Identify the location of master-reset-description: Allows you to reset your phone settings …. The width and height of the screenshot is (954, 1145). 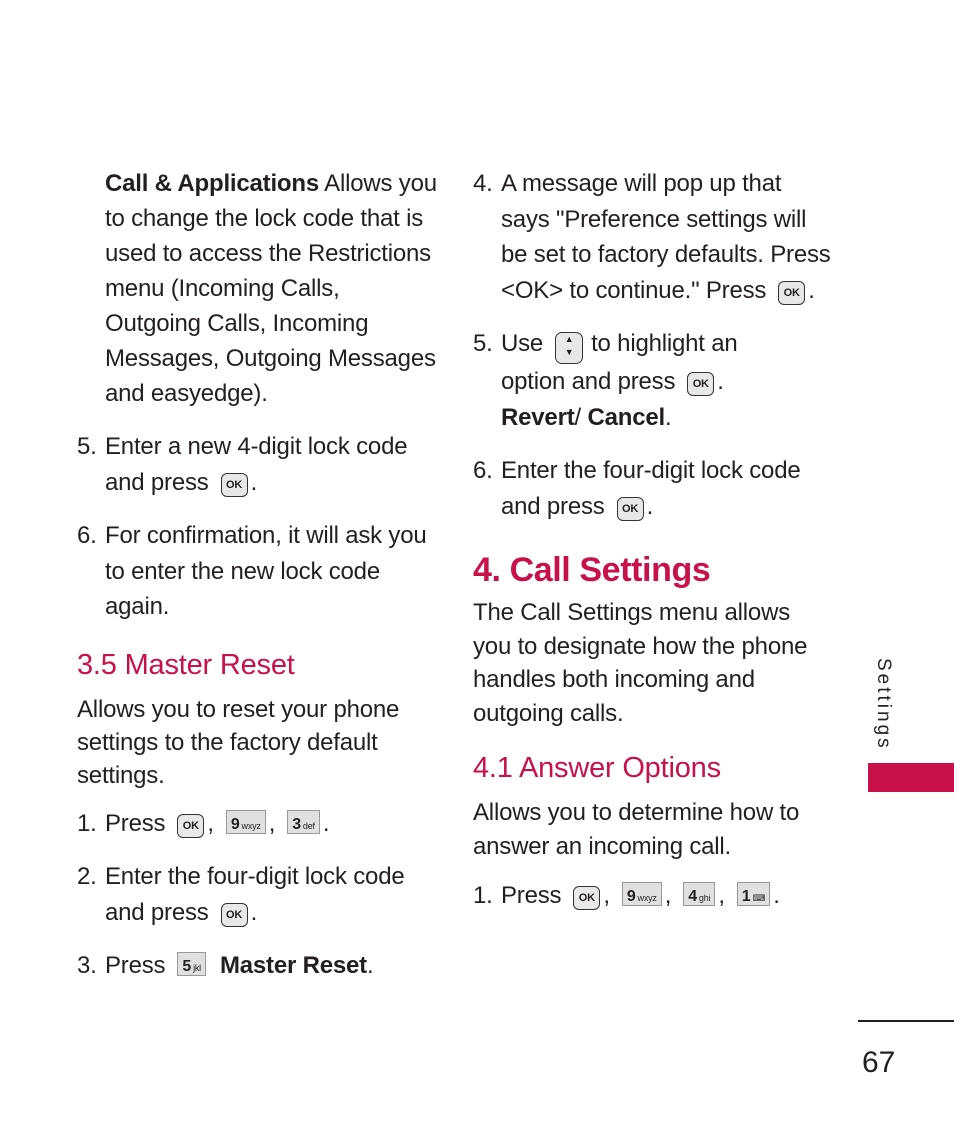
(238, 742).